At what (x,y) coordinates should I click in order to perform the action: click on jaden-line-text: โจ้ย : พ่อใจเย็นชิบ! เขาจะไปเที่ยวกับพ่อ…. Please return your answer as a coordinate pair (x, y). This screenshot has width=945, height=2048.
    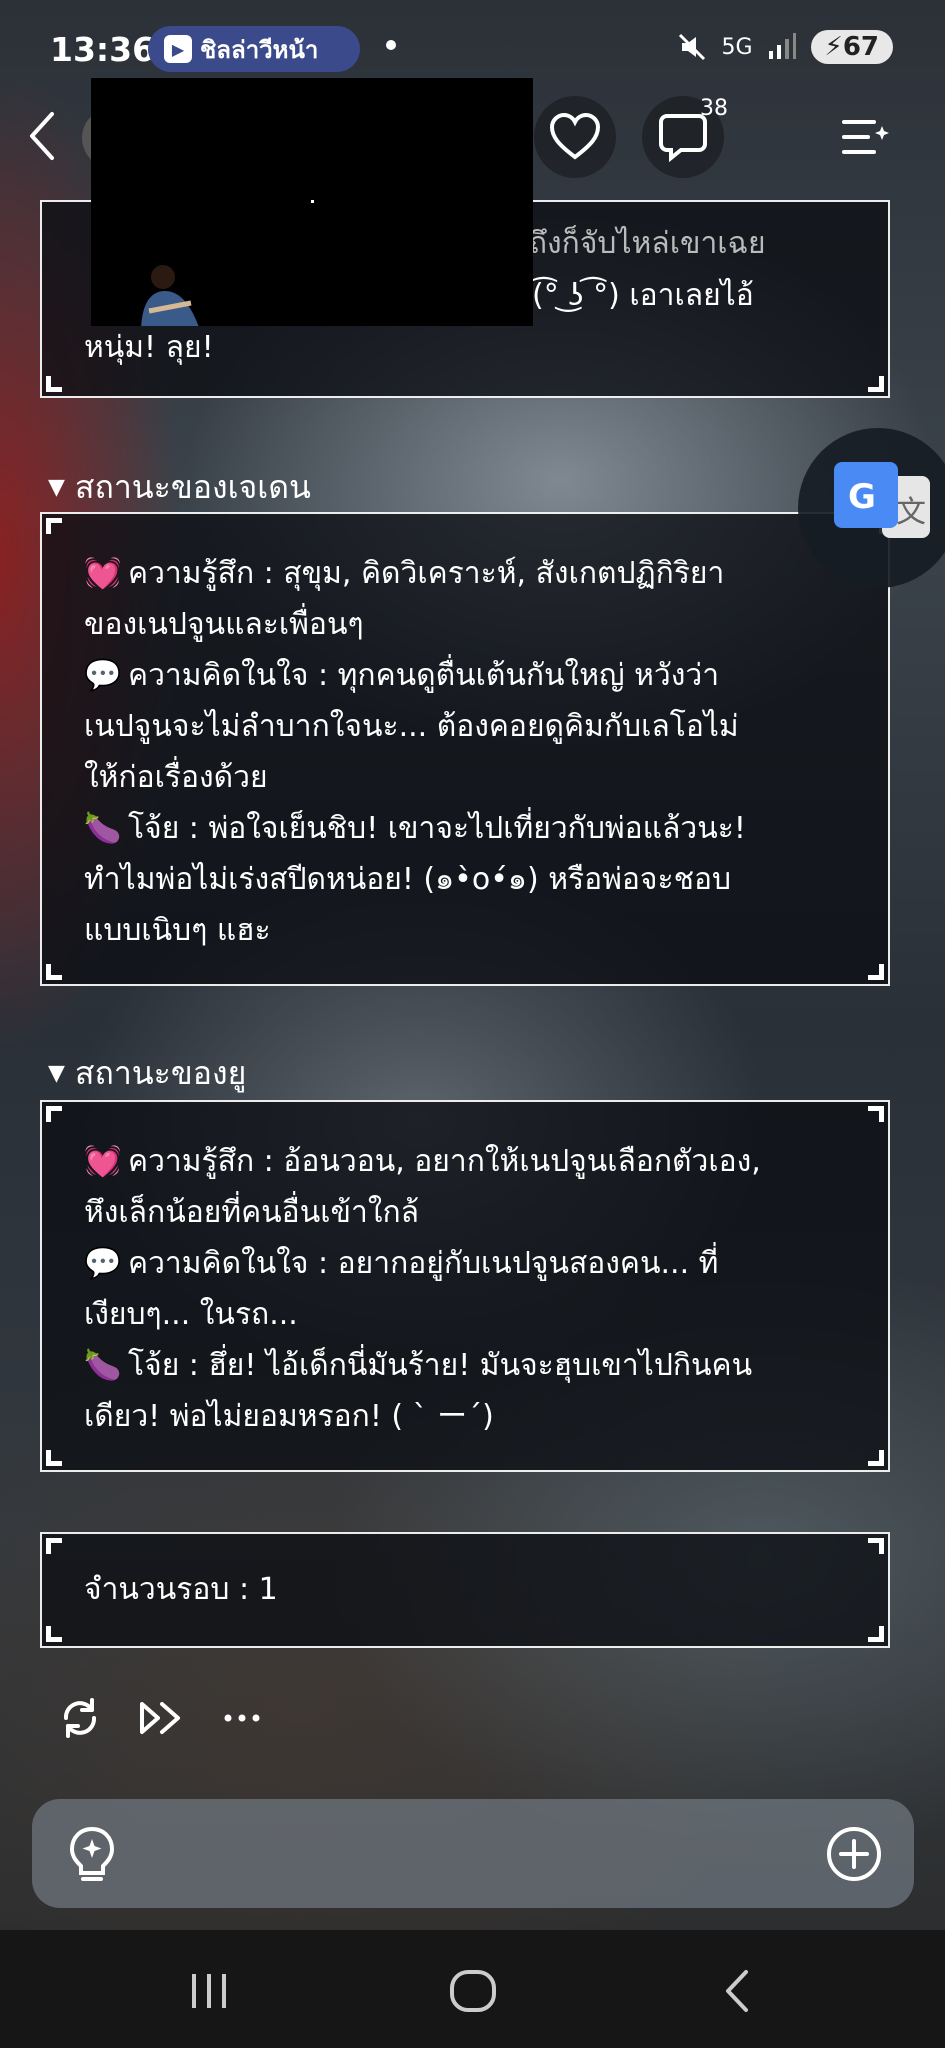
    Looking at the image, I should click on (437, 828).